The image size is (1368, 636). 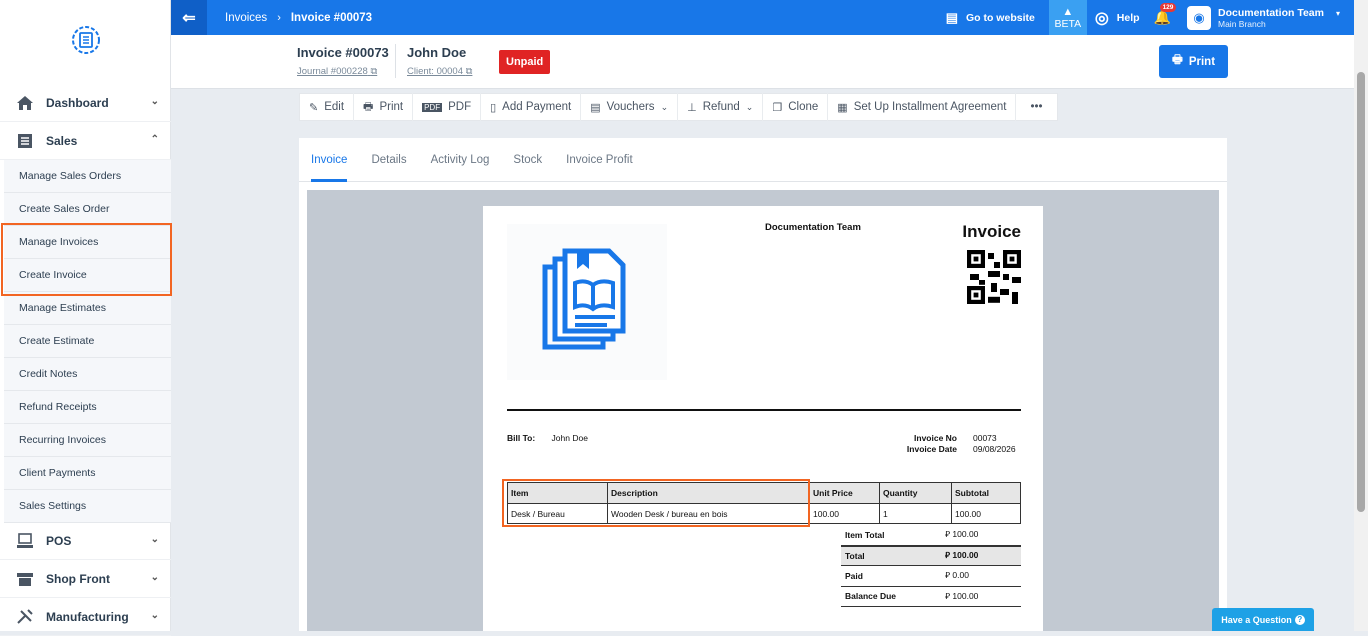 I want to click on collapse-sidebar-button: ⇐, so click(x=189, y=17).